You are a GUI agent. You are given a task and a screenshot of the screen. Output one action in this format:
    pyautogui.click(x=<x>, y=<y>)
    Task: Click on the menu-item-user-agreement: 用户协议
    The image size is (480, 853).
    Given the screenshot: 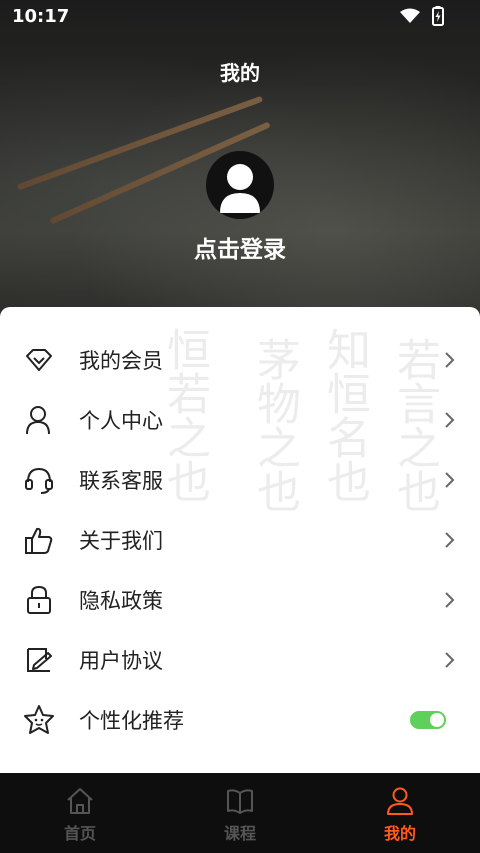 What is the action you would take?
    pyautogui.click(x=240, y=660)
    